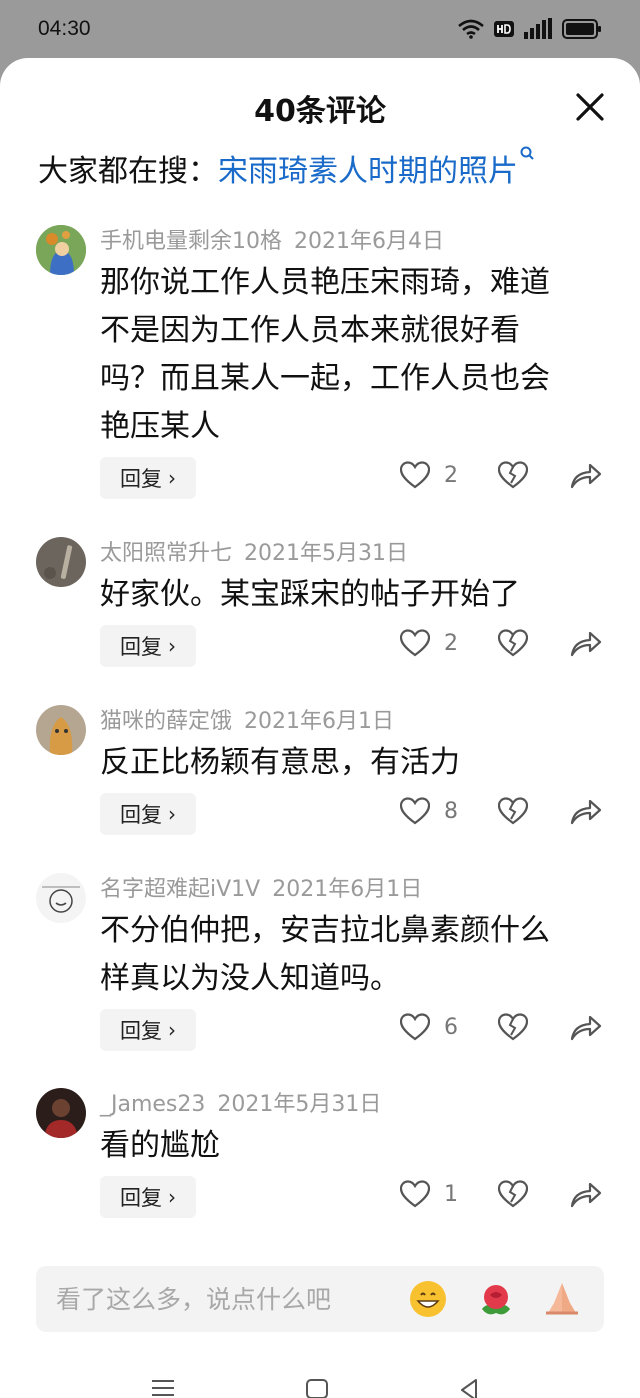 Image resolution: width=640 pixels, height=1398 pixels. What do you see at coordinates (451, 1027) in the screenshot?
I see `like-count: 6` at bounding box center [451, 1027].